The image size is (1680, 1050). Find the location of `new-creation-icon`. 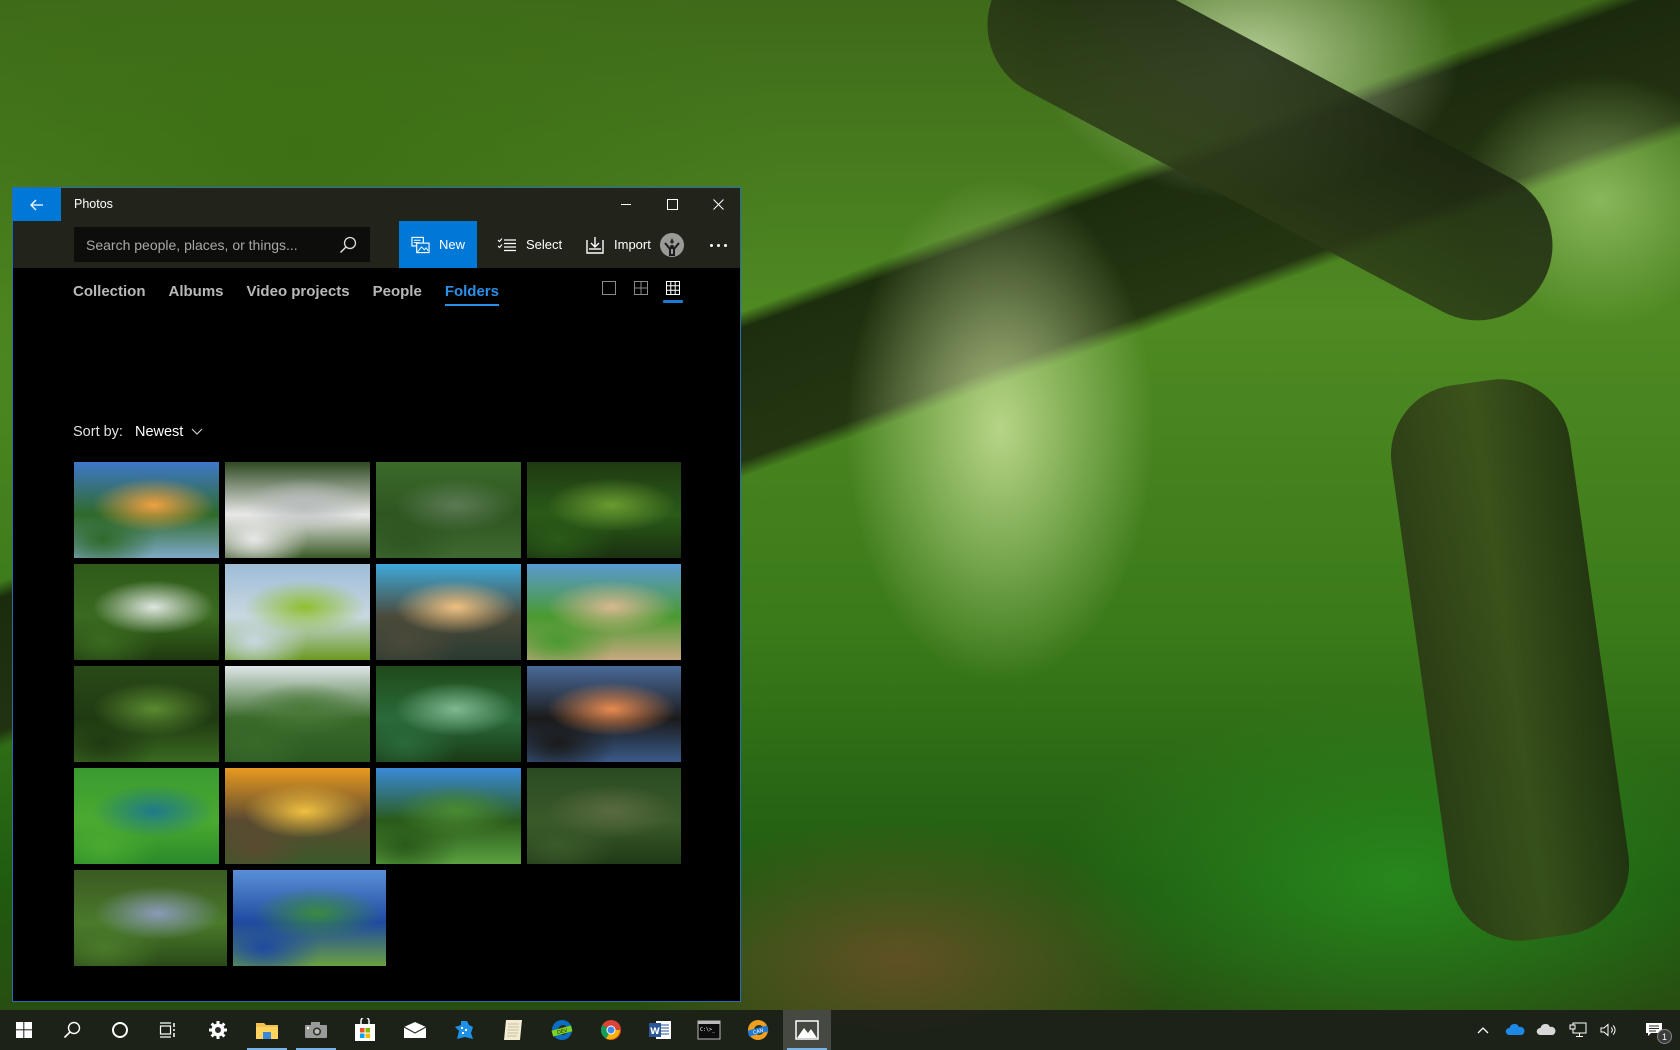

new-creation-icon is located at coordinates (420, 244).